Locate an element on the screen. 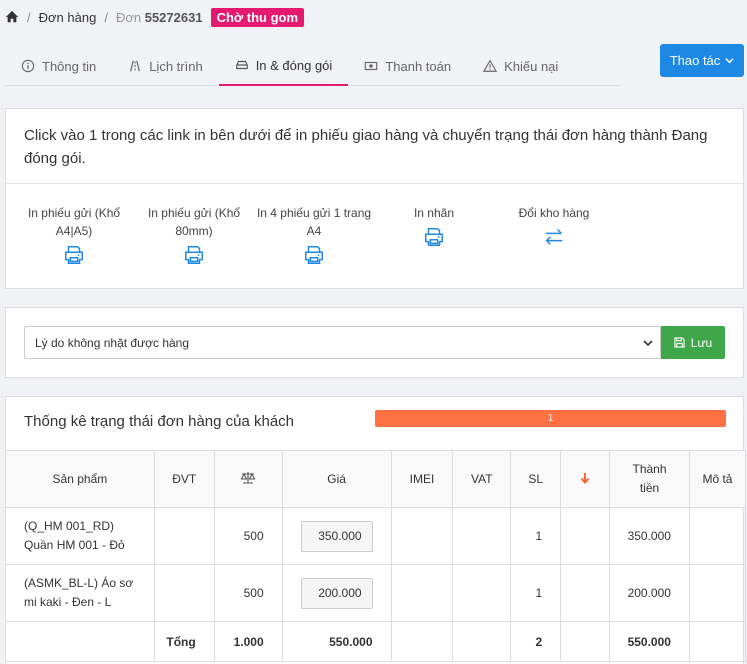 The width and height of the screenshot is (747, 664). col-description: Mô tả is located at coordinates (717, 479).